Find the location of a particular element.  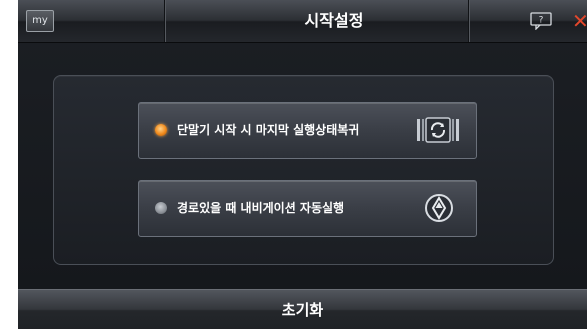

title-bar: my 시작설정 ? ✕ is located at coordinates (302, 21).